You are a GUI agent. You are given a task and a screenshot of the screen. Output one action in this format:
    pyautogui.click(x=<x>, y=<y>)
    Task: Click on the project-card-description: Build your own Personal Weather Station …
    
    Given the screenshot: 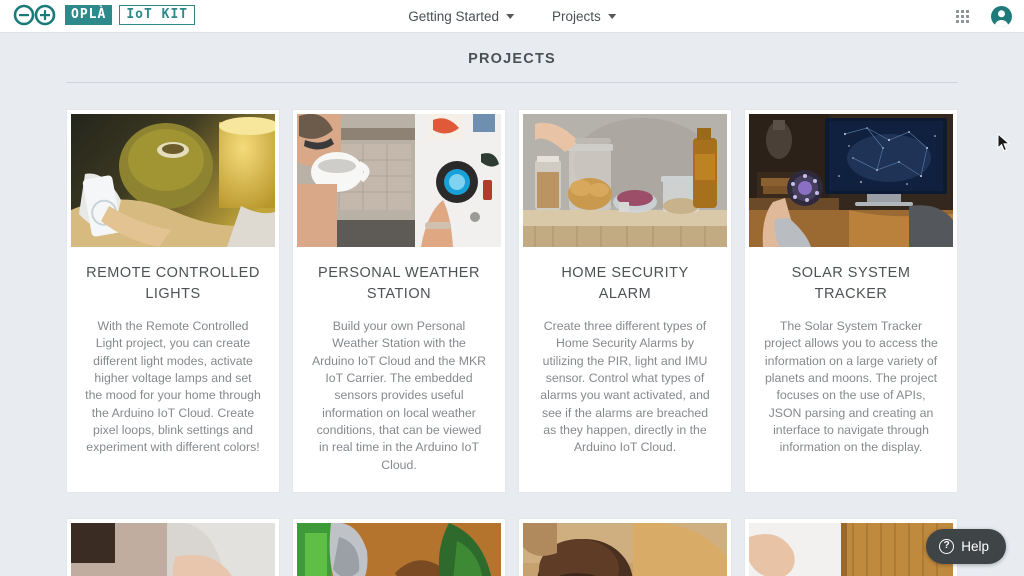 What is the action you would take?
    pyautogui.click(x=399, y=395)
    